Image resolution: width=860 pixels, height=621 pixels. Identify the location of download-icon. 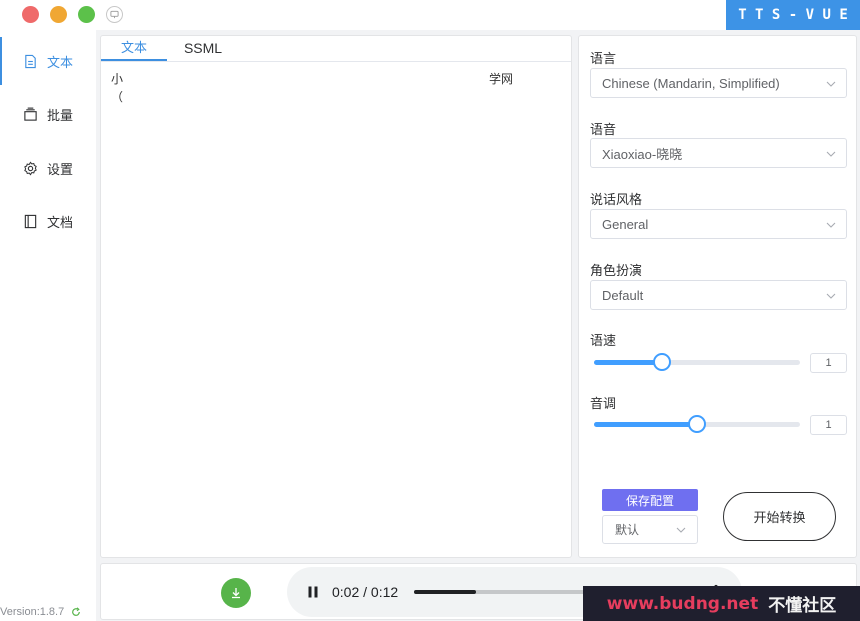
(236, 593).